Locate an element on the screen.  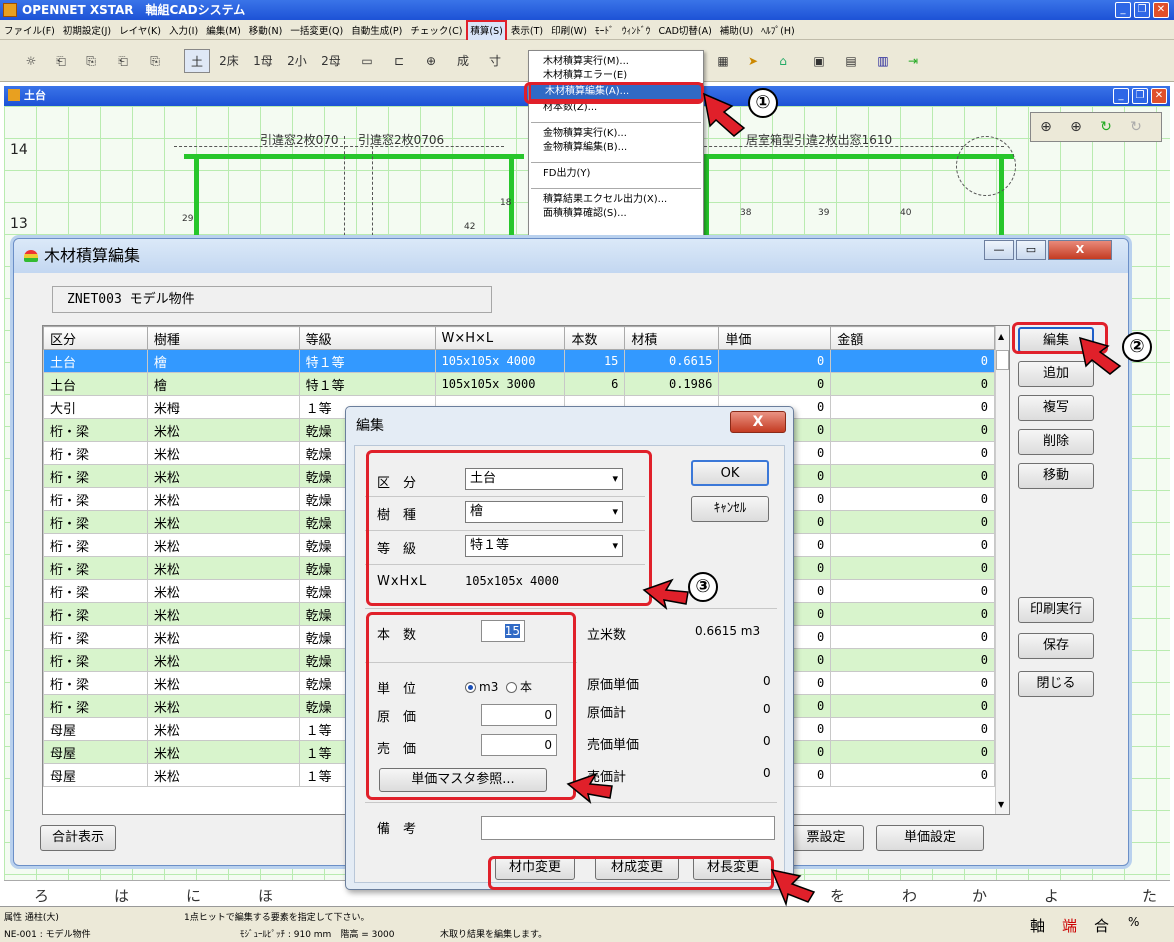
move-button: 移動 is located at coordinates (1056, 476).